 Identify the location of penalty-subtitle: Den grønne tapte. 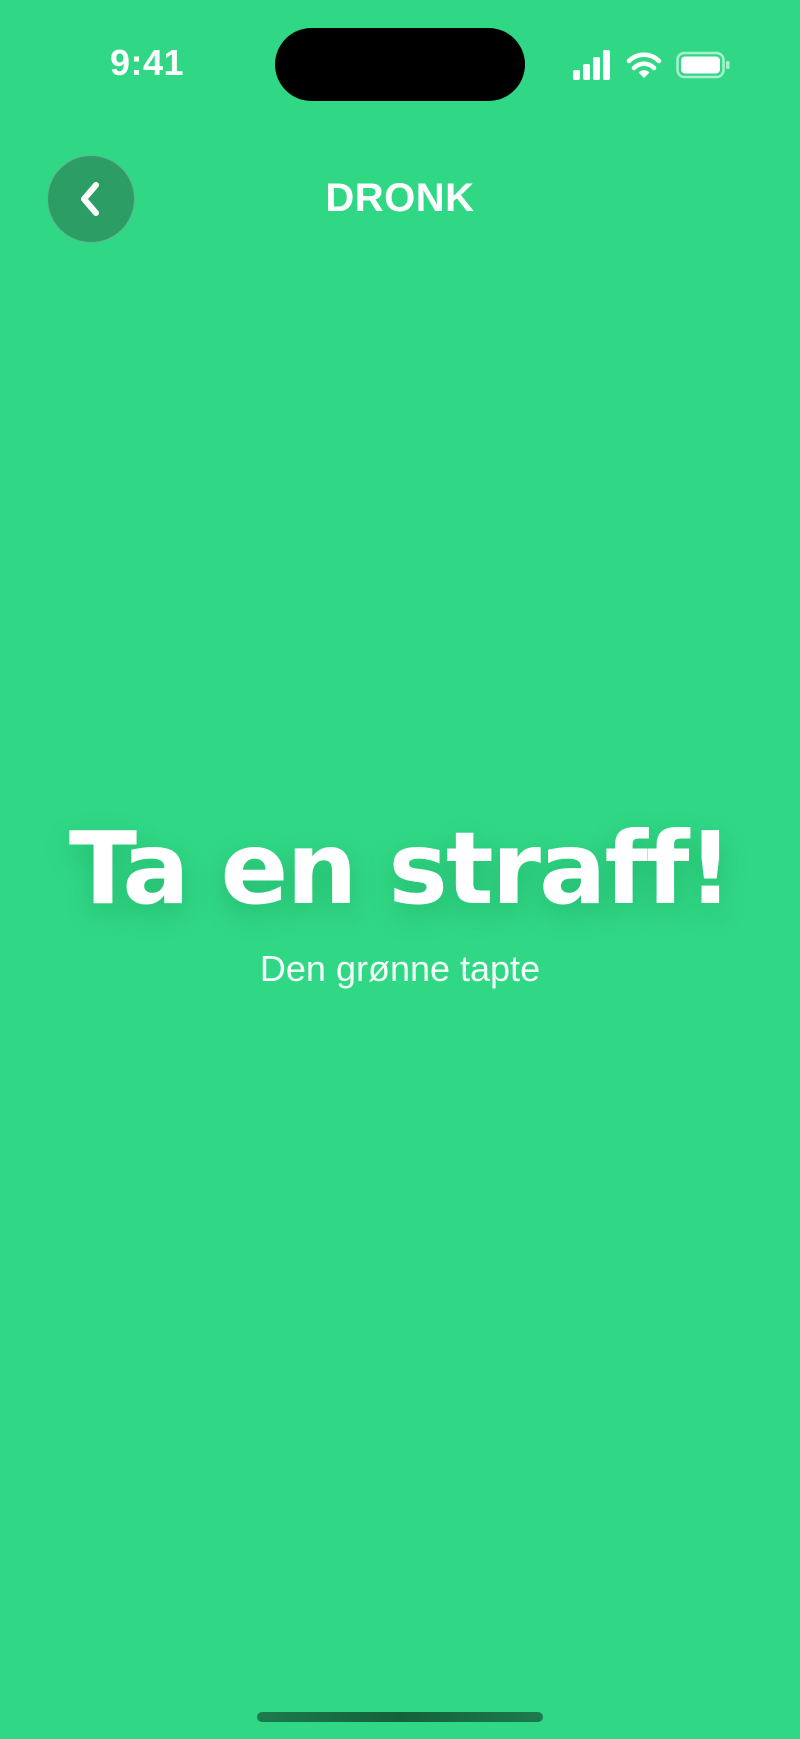
(400, 968).